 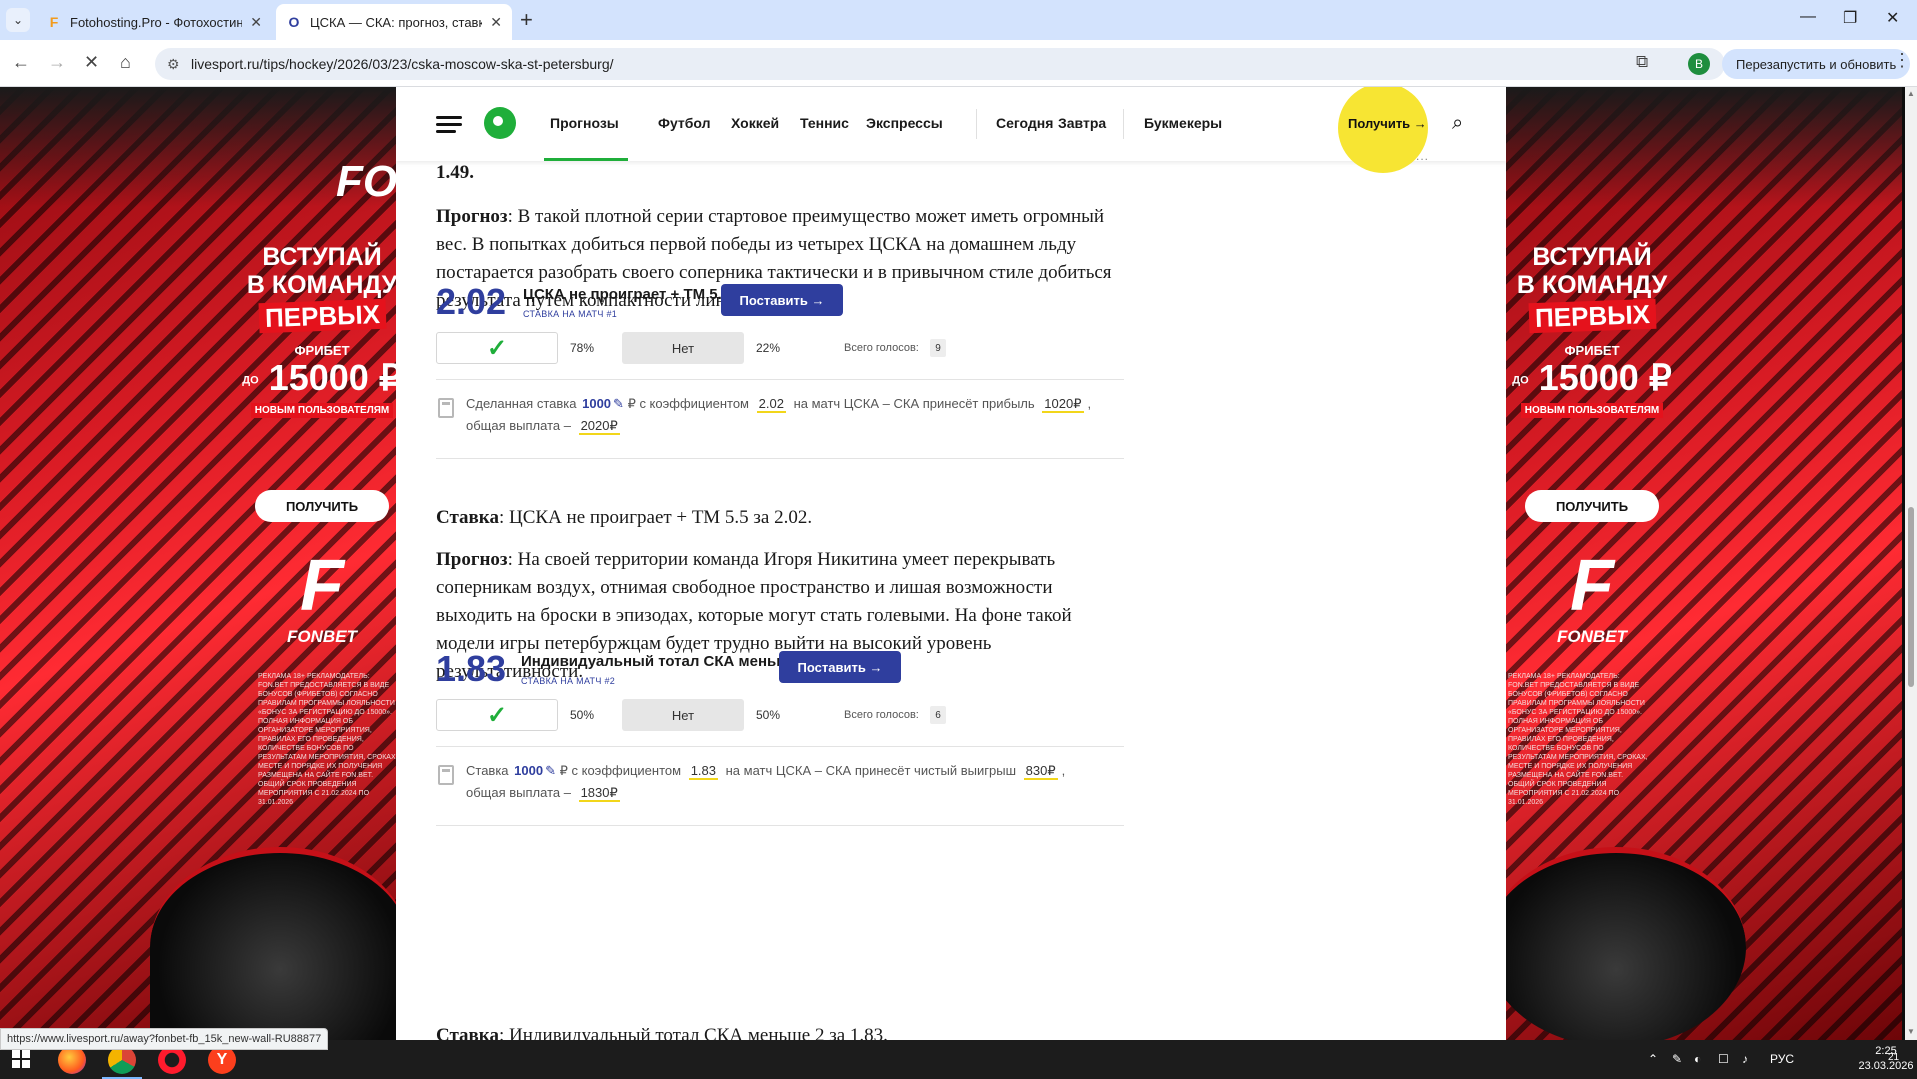 I want to click on livesport-logo, so click(x=500, y=123).